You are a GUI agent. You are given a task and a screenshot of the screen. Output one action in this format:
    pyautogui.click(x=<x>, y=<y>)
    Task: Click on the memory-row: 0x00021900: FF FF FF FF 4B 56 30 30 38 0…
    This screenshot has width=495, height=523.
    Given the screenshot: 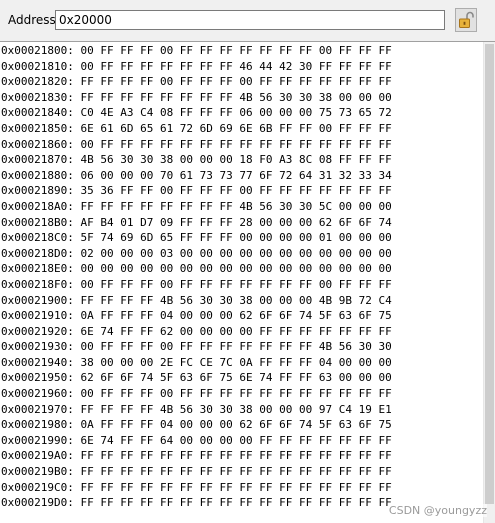 What is the action you would take?
    pyautogui.click(x=196, y=300)
    